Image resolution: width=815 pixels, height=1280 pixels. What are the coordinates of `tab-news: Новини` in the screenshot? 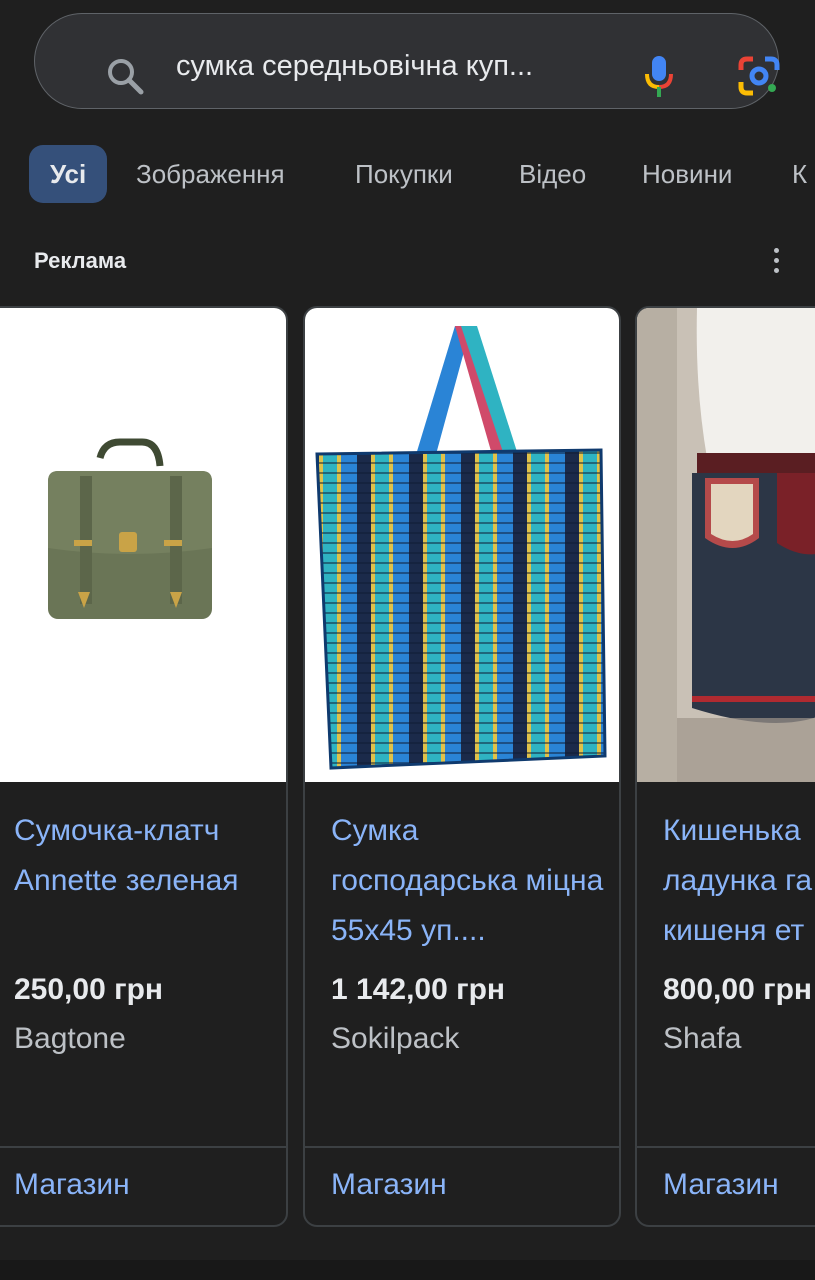 It's located at (687, 174).